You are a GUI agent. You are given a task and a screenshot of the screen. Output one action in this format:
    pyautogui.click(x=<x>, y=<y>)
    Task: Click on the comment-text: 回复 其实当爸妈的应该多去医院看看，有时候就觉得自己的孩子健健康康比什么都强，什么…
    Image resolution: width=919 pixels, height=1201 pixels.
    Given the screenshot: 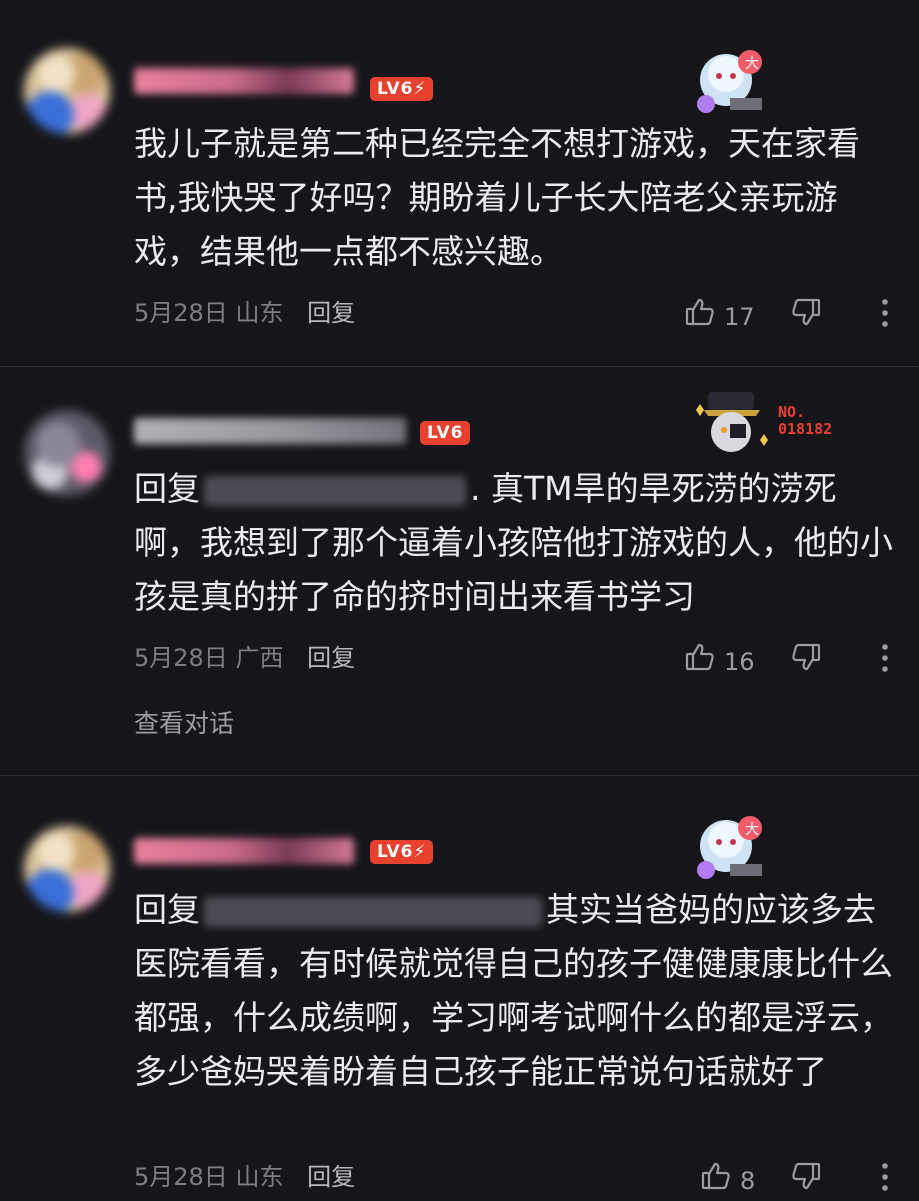 What is the action you would take?
    pyautogui.click(x=514, y=991)
    